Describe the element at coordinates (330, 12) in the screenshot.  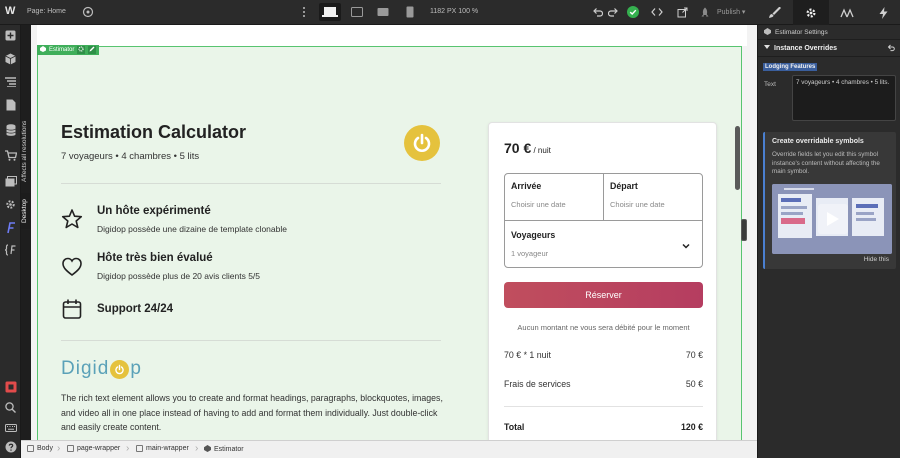
I see `desktop-breakpoint-icon` at that location.